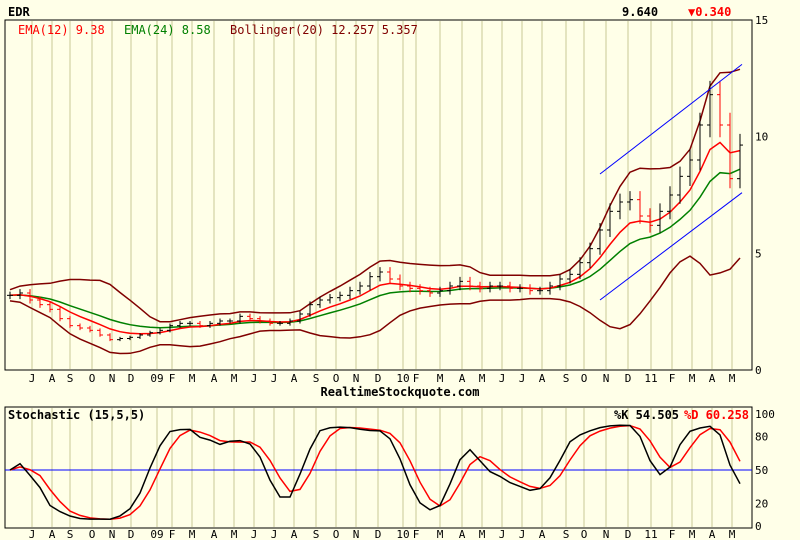 The height and width of the screenshot is (540, 800). I want to click on last-price: 9.640, so click(640, 12).